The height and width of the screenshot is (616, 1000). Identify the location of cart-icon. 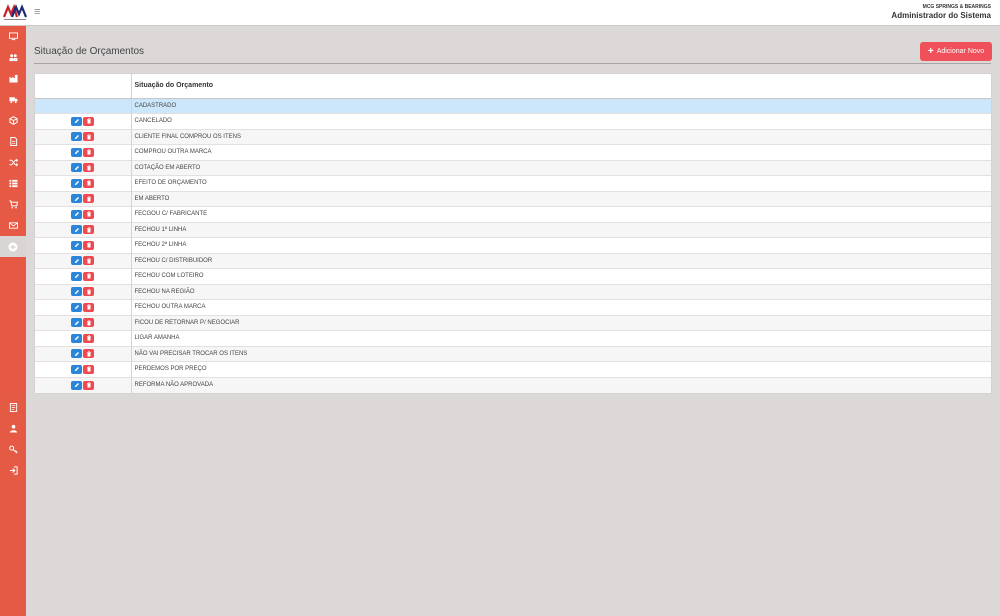
(13, 204).